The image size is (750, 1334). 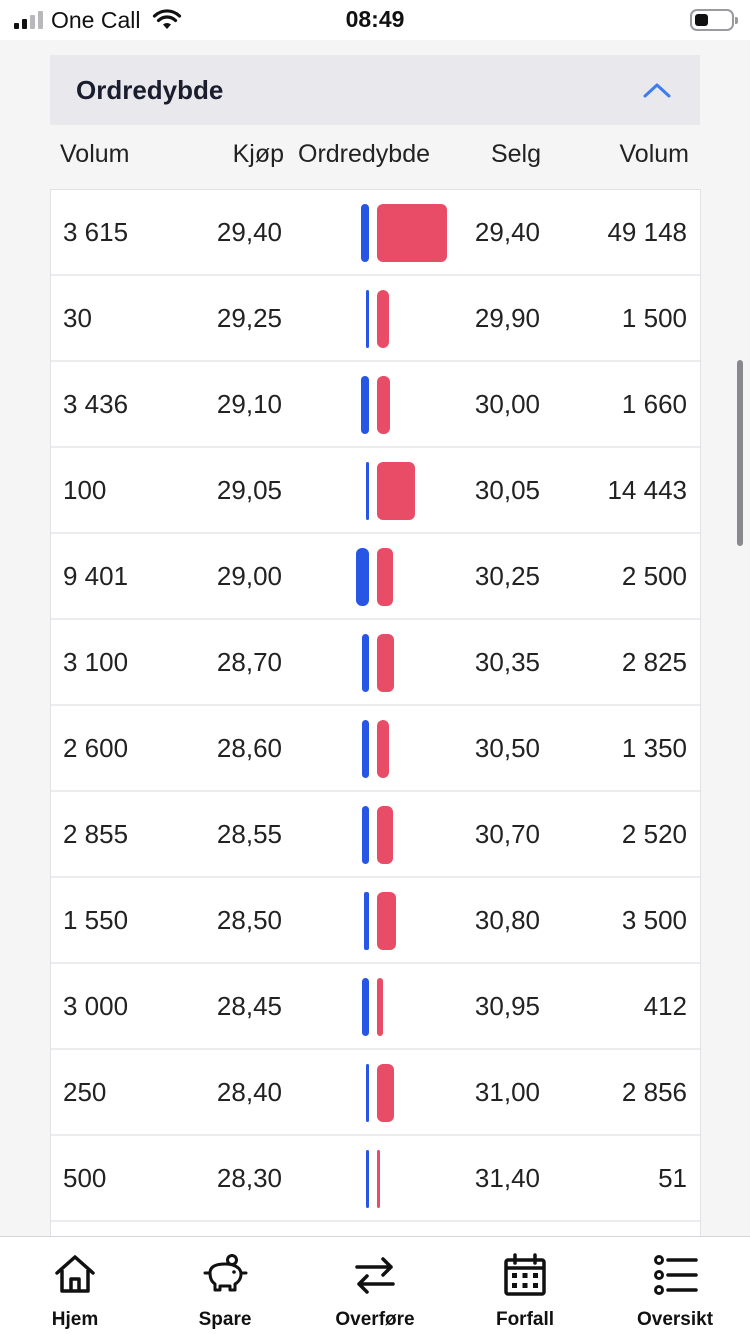 What do you see at coordinates (375, 90) in the screenshot?
I see `order-depth-panel-header: Ordredybde` at bounding box center [375, 90].